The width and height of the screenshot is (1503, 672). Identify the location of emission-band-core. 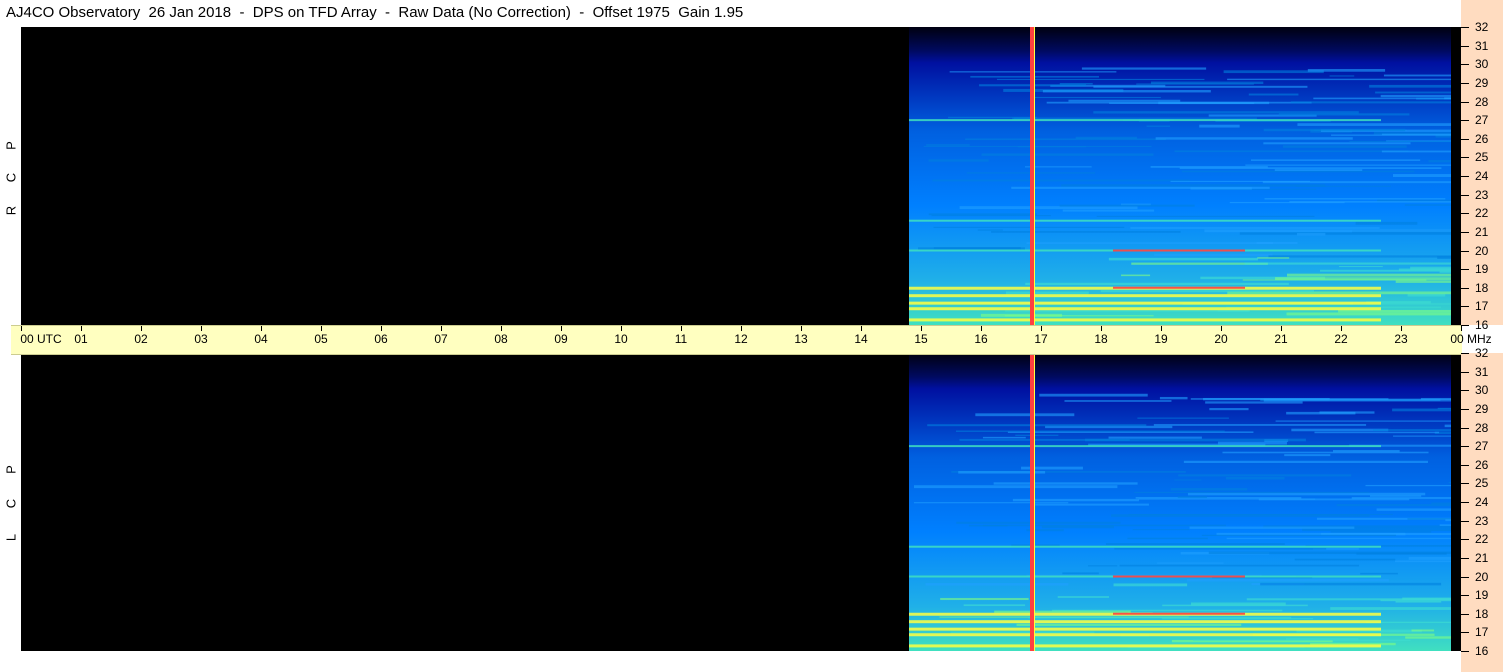
(1179, 576).